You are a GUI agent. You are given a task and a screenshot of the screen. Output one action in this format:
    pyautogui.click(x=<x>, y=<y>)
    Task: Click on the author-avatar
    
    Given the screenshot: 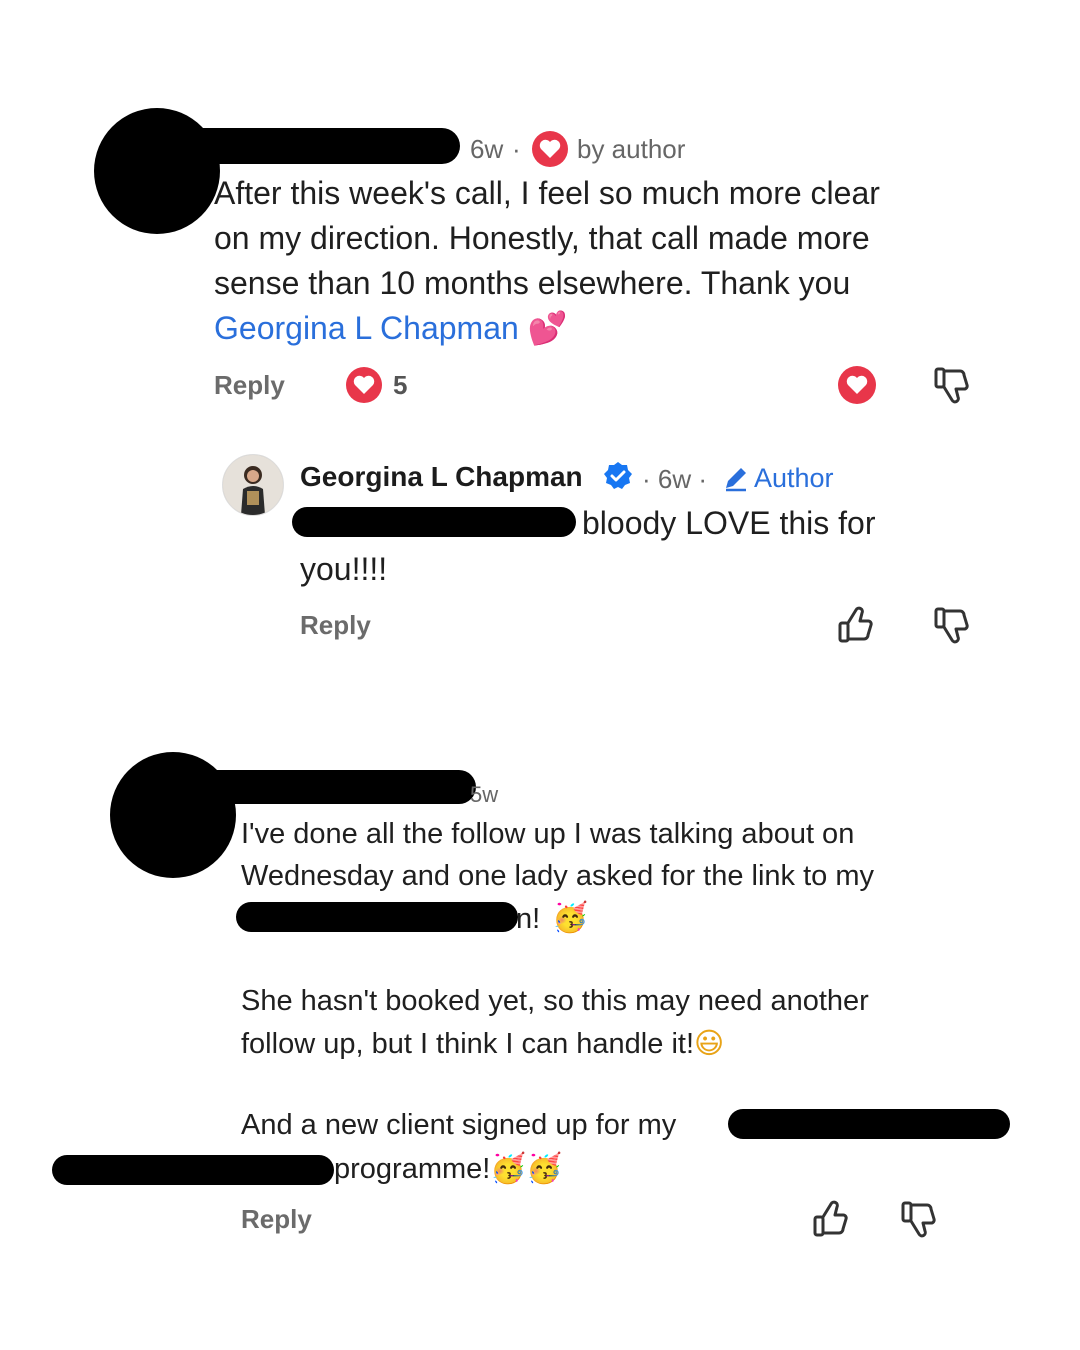 What is the action you would take?
    pyautogui.click(x=253, y=485)
    